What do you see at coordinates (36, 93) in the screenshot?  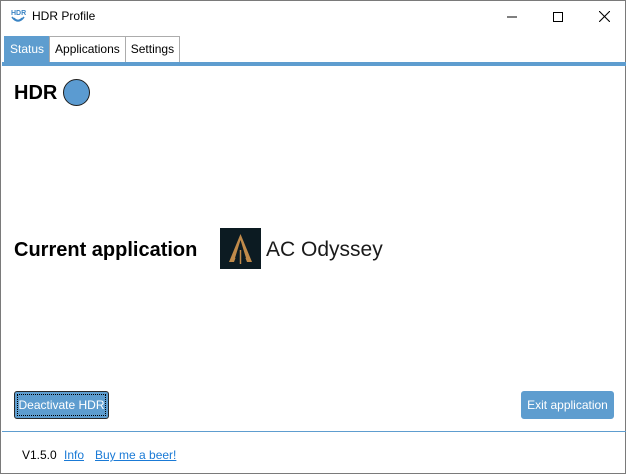 I see `hdr-label: HDR` at bounding box center [36, 93].